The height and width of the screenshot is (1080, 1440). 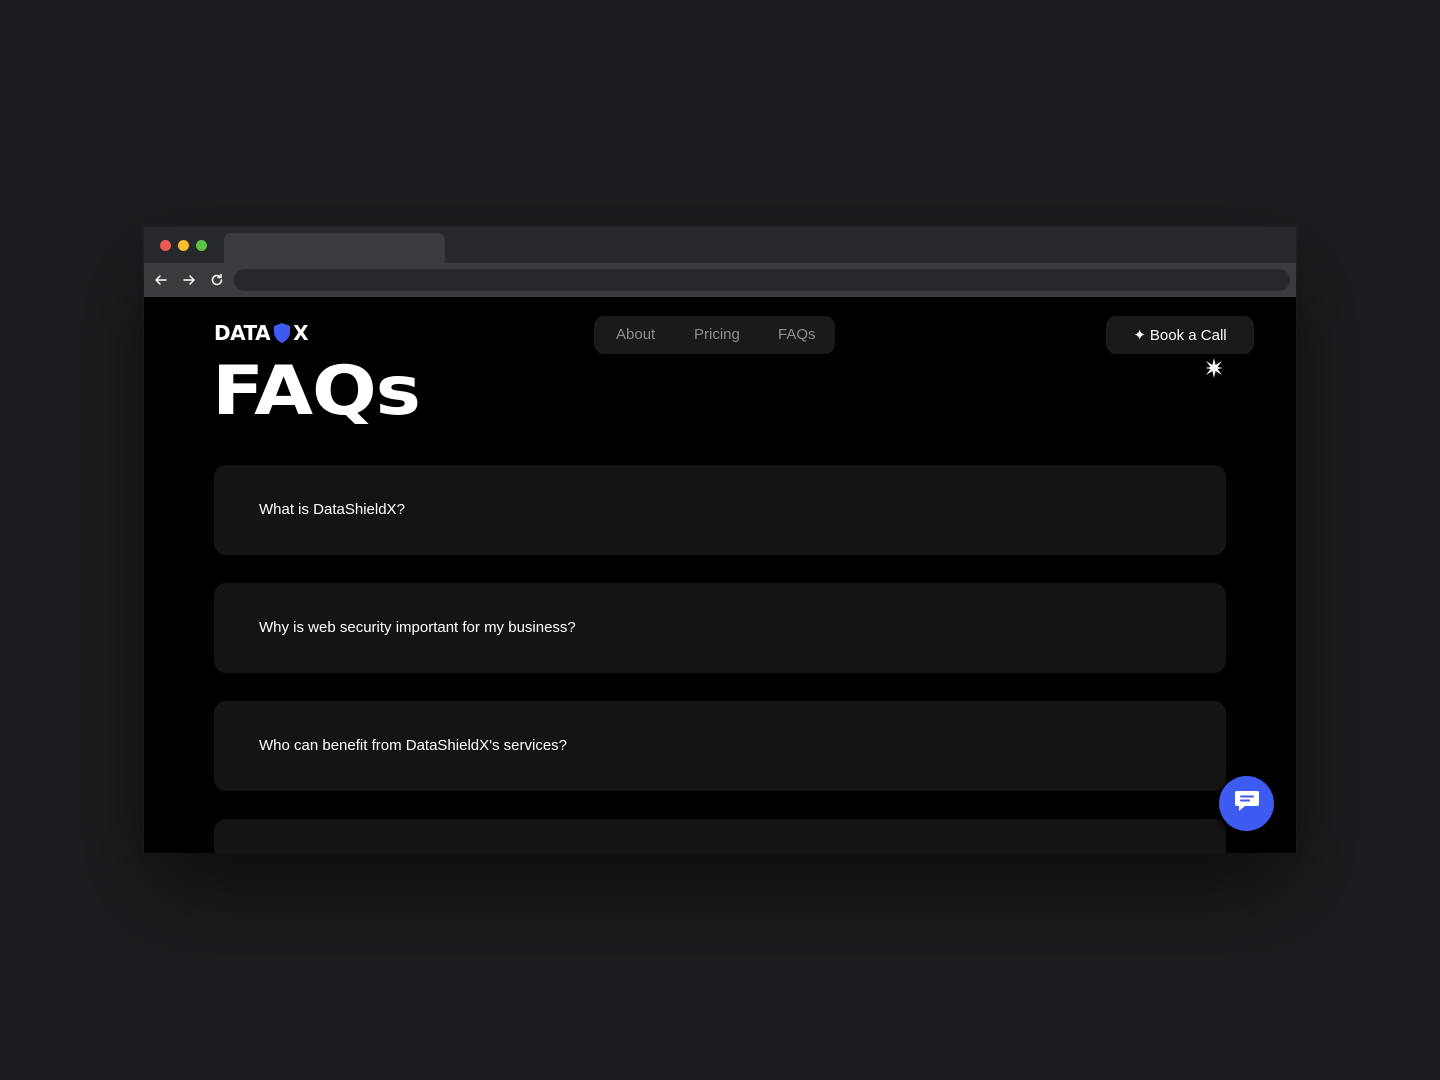 I want to click on nav-link-about: About, so click(x=635, y=334).